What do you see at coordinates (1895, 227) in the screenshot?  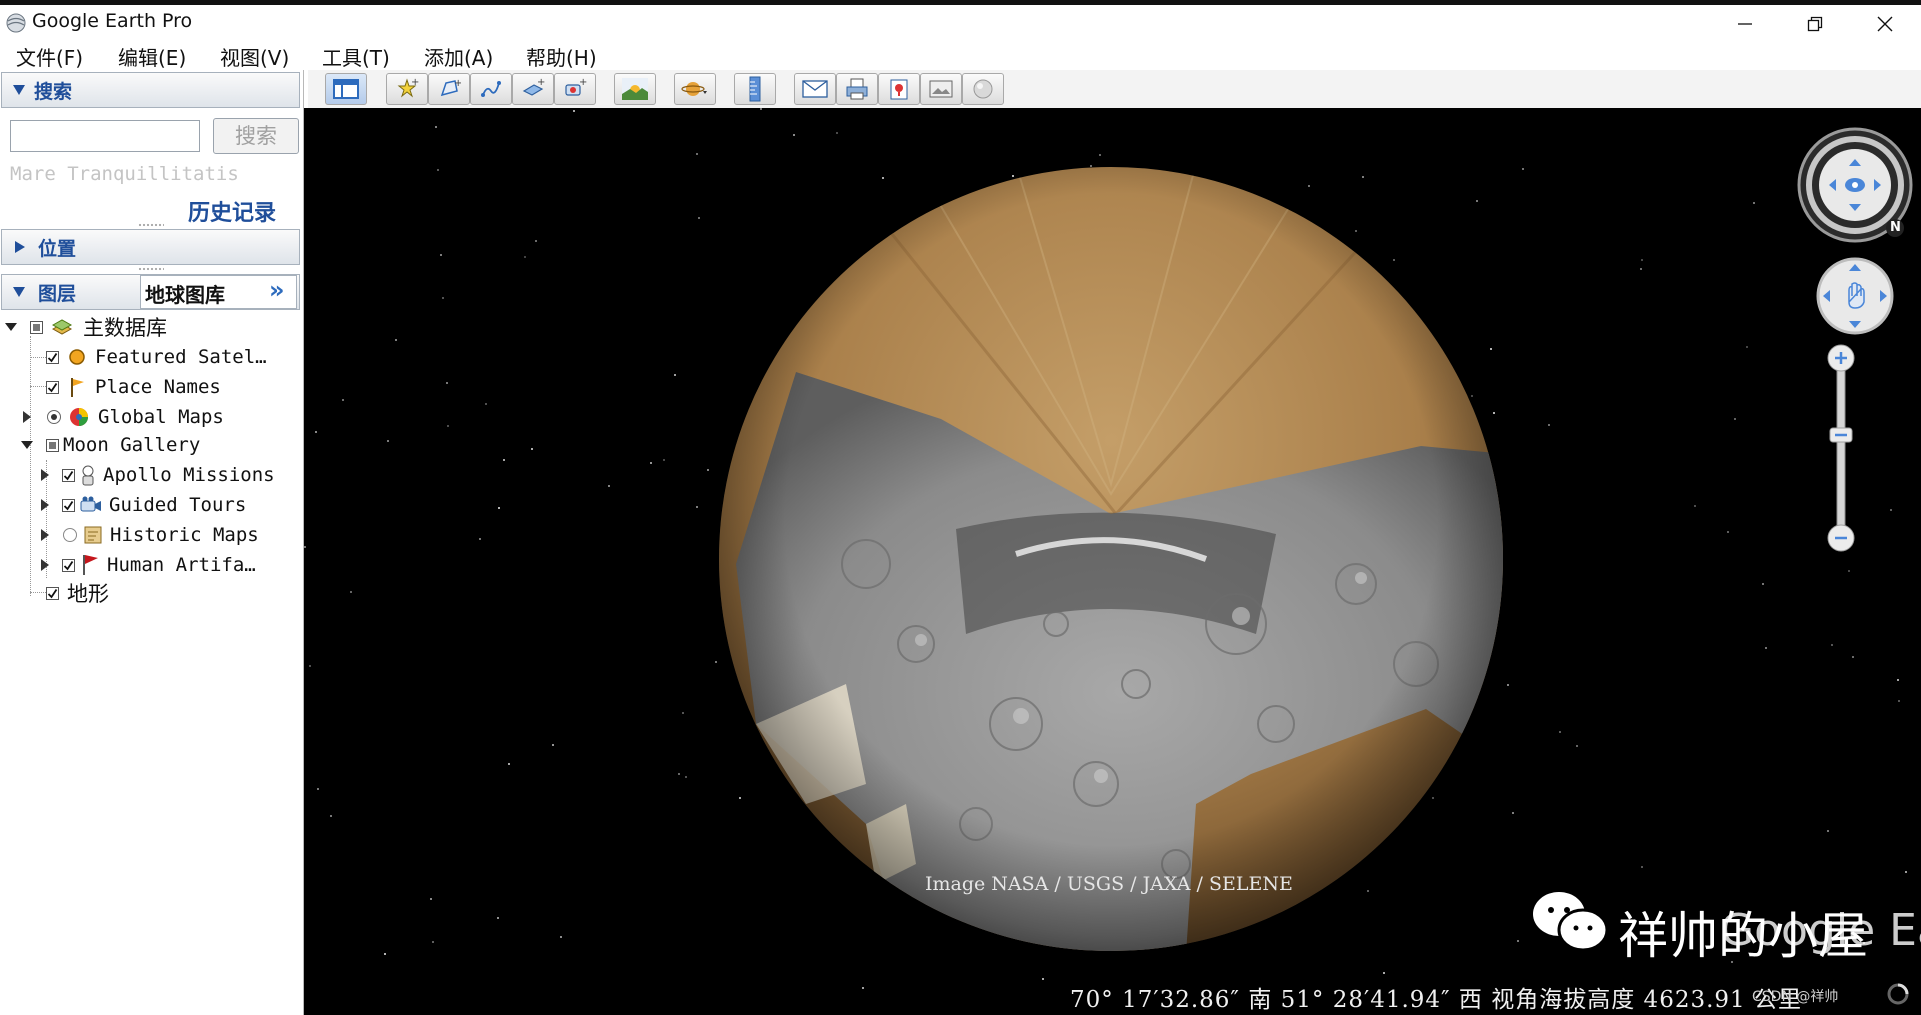 I see `compass-north-label: N` at bounding box center [1895, 227].